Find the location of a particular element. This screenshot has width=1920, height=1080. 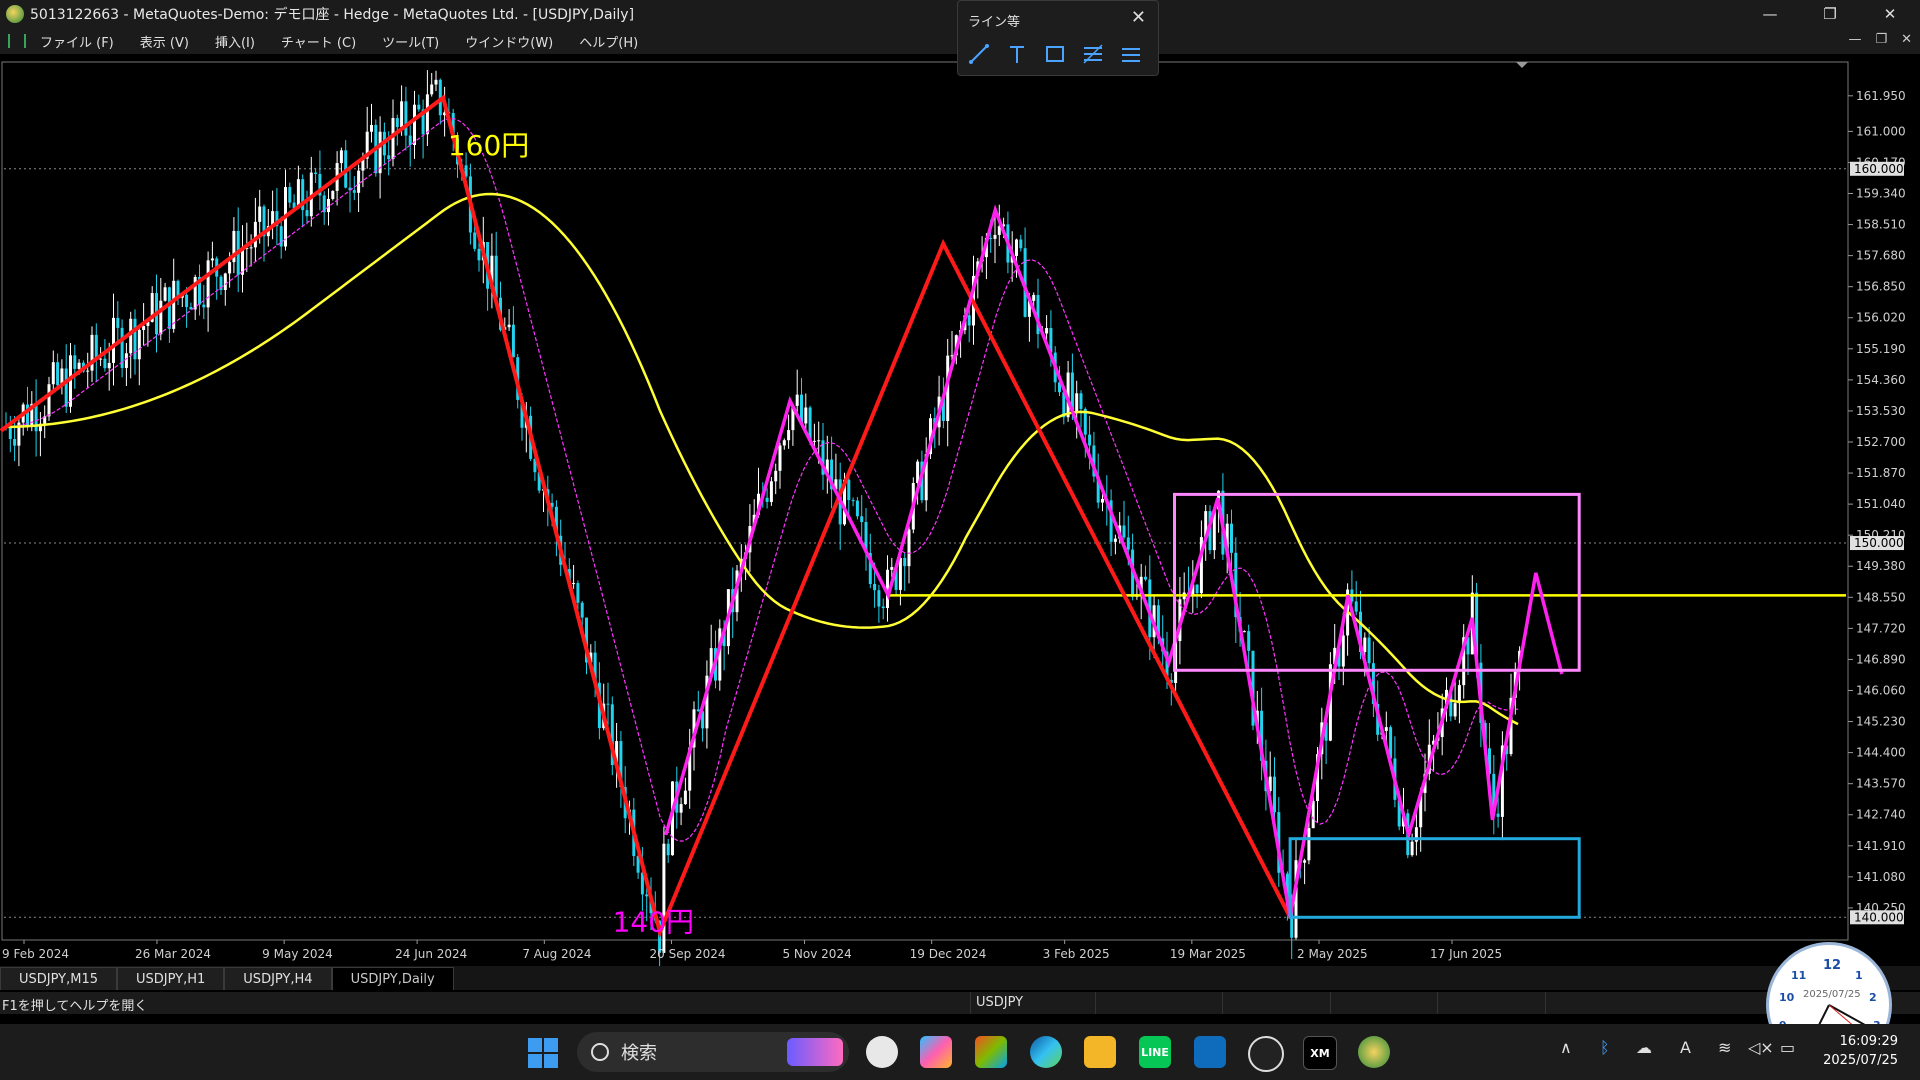

tab-usdjpy-m15: USDJPY,M15 is located at coordinates (58, 978).